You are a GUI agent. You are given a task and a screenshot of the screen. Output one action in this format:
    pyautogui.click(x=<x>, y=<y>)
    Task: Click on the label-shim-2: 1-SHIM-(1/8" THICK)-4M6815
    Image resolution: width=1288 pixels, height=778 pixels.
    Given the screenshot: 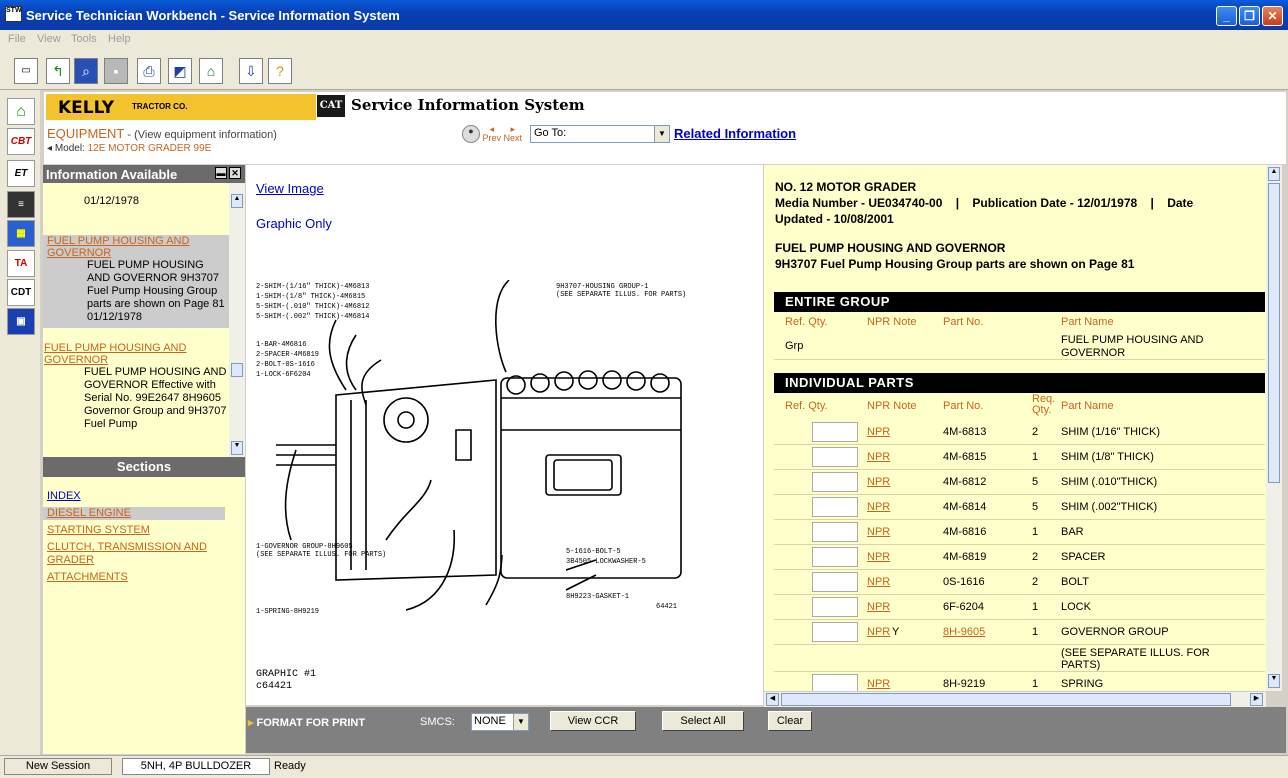 What is the action you would take?
    pyautogui.click(x=310, y=297)
    